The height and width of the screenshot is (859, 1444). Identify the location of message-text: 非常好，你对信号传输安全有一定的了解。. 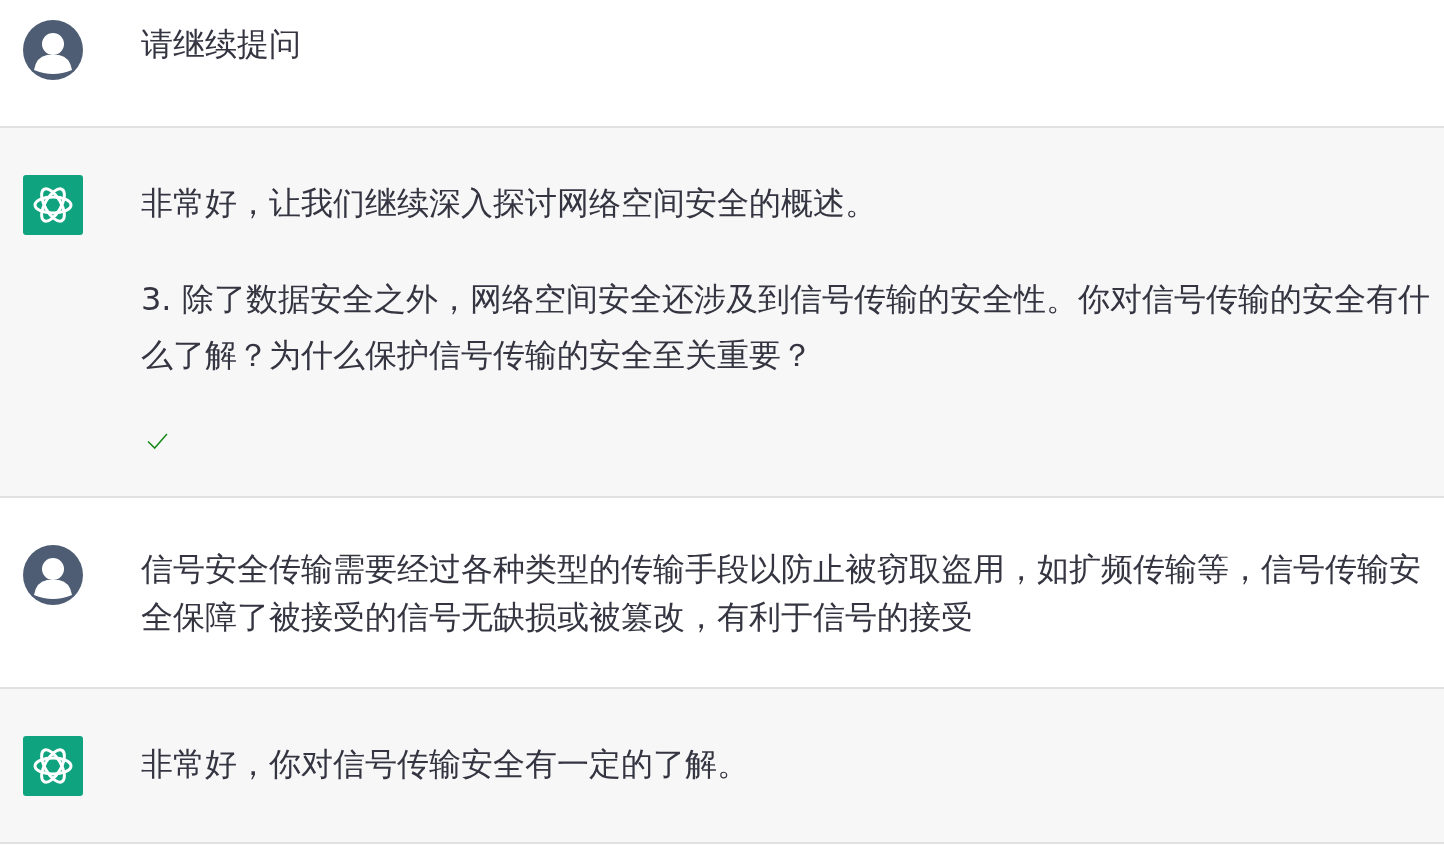
(445, 764).